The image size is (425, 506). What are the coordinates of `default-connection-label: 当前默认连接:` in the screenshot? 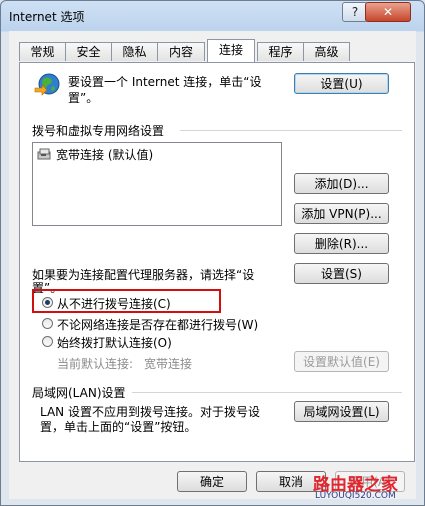 It's located at (95, 364).